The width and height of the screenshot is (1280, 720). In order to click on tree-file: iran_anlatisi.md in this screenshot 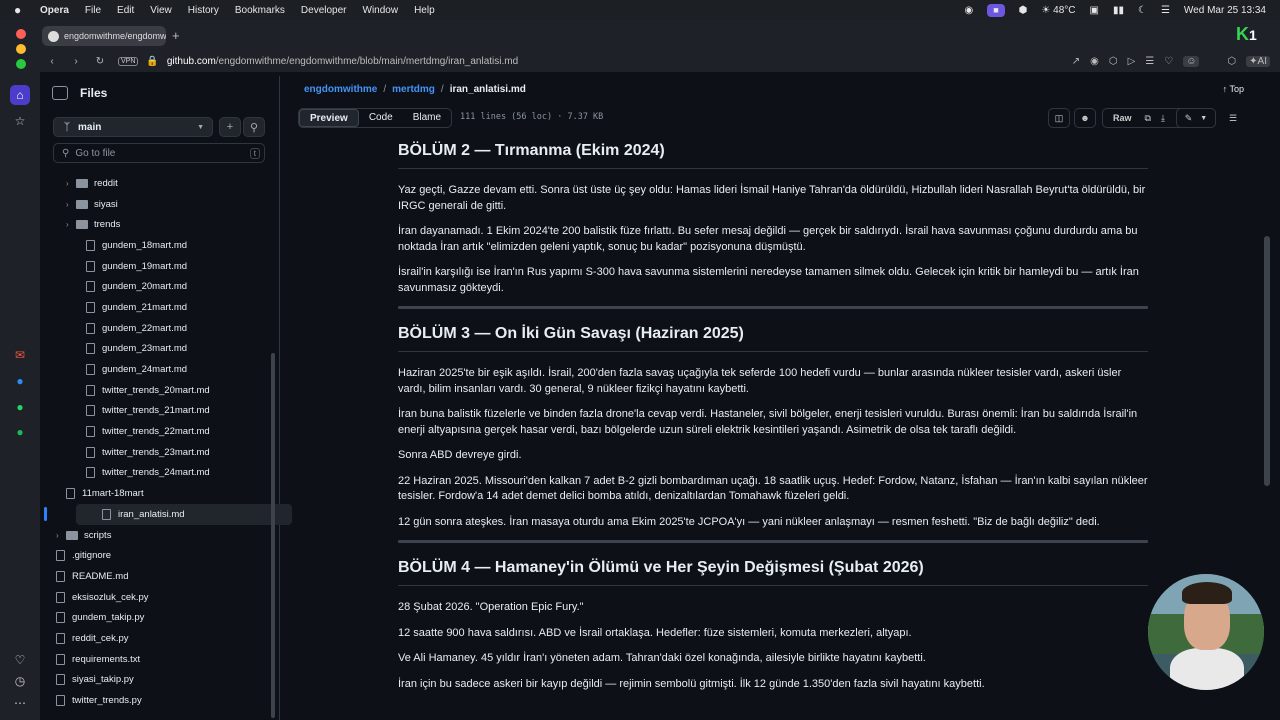, I will do `click(168, 514)`.